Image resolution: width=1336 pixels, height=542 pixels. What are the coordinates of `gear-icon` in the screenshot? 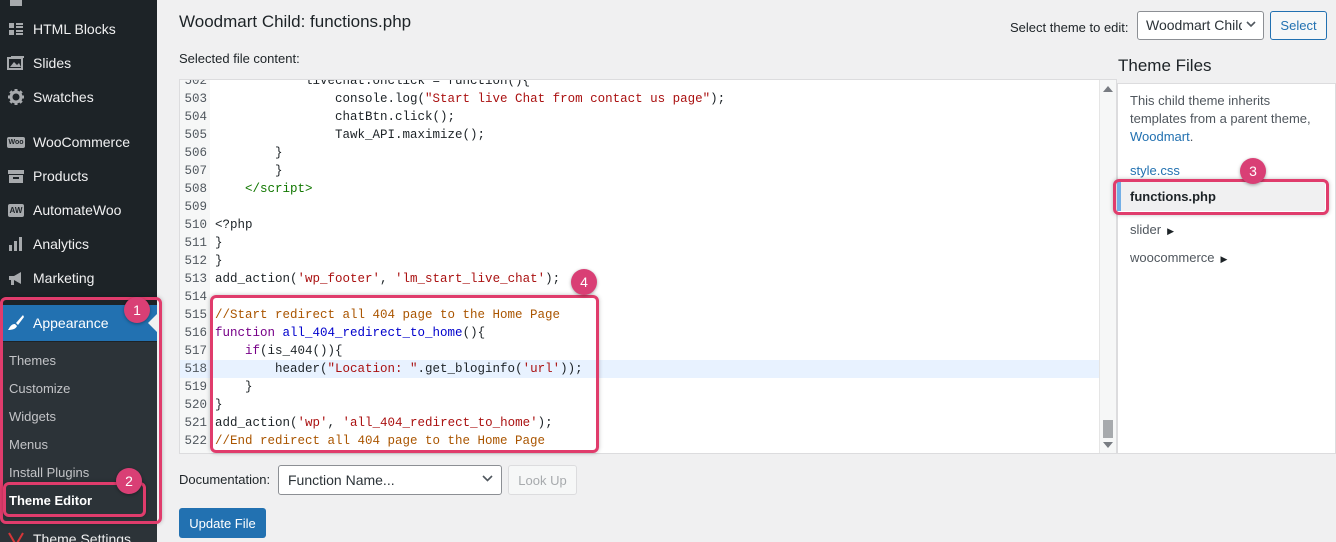 It's located at (16, 97).